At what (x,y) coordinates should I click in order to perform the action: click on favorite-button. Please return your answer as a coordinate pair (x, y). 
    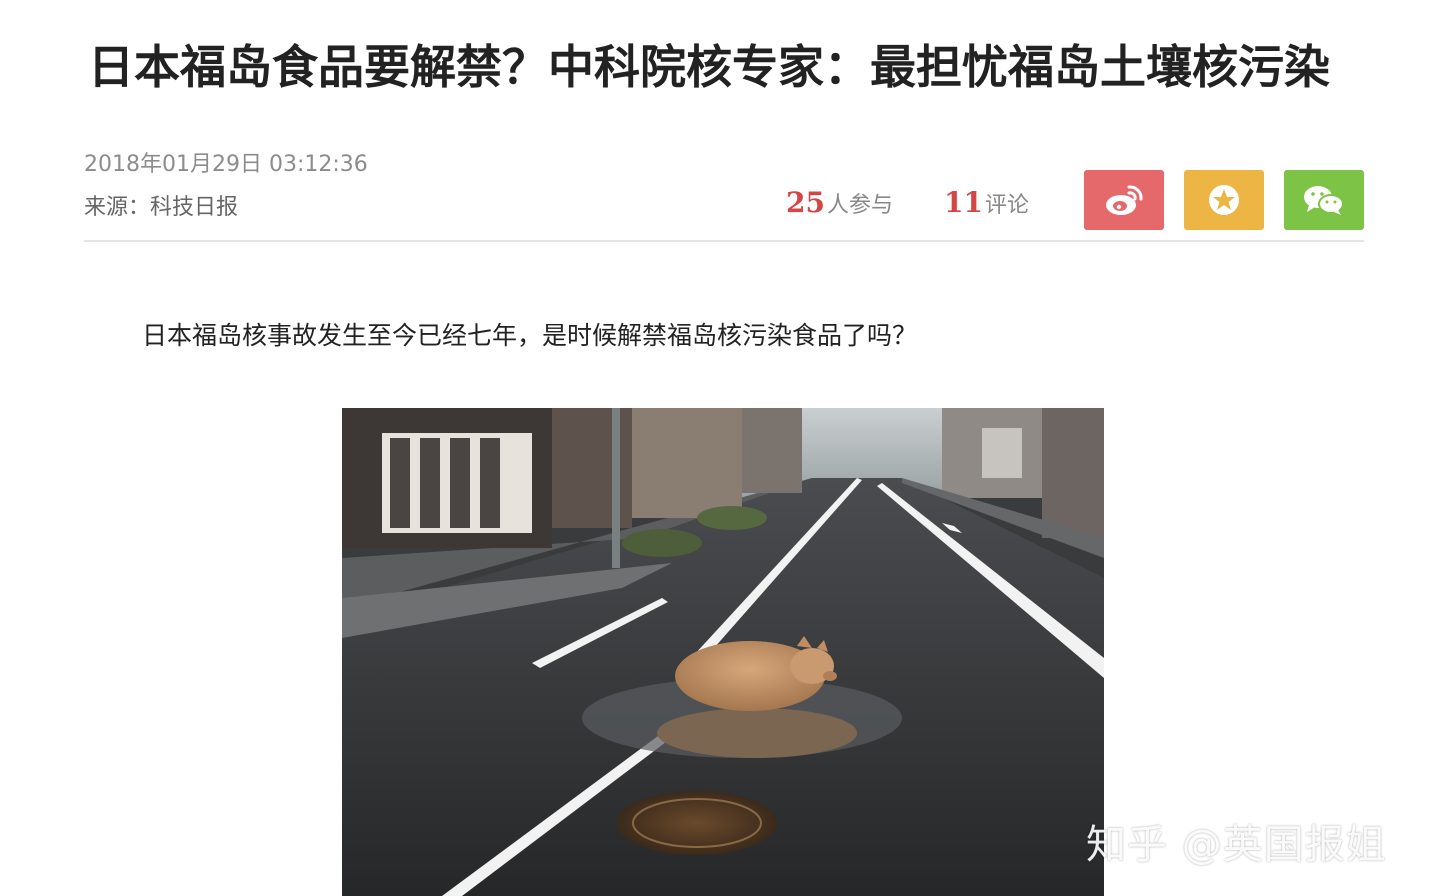
    Looking at the image, I should click on (1224, 200).